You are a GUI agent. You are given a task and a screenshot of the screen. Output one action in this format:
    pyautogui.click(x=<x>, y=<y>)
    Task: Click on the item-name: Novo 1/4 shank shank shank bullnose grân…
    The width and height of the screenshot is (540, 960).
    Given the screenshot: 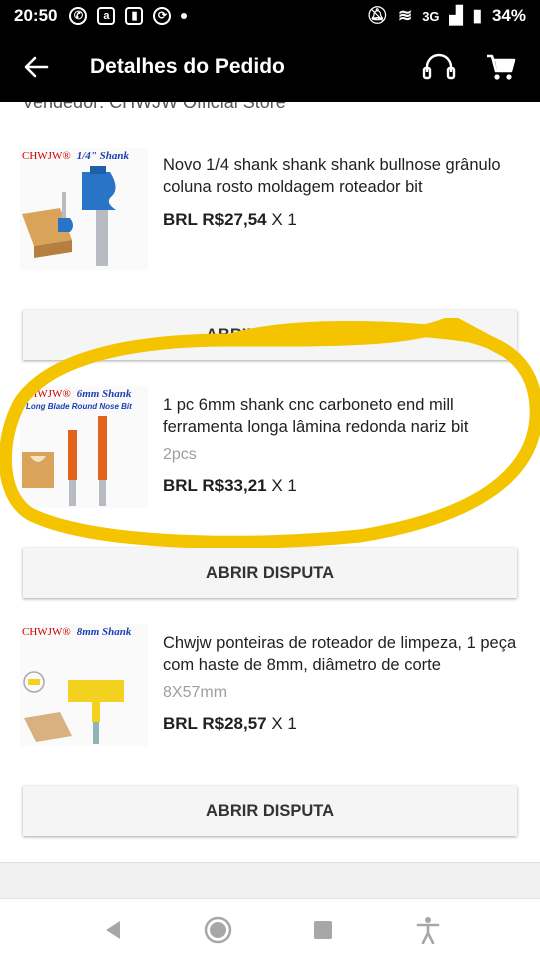 What is the action you would take?
    pyautogui.click(x=343, y=176)
    